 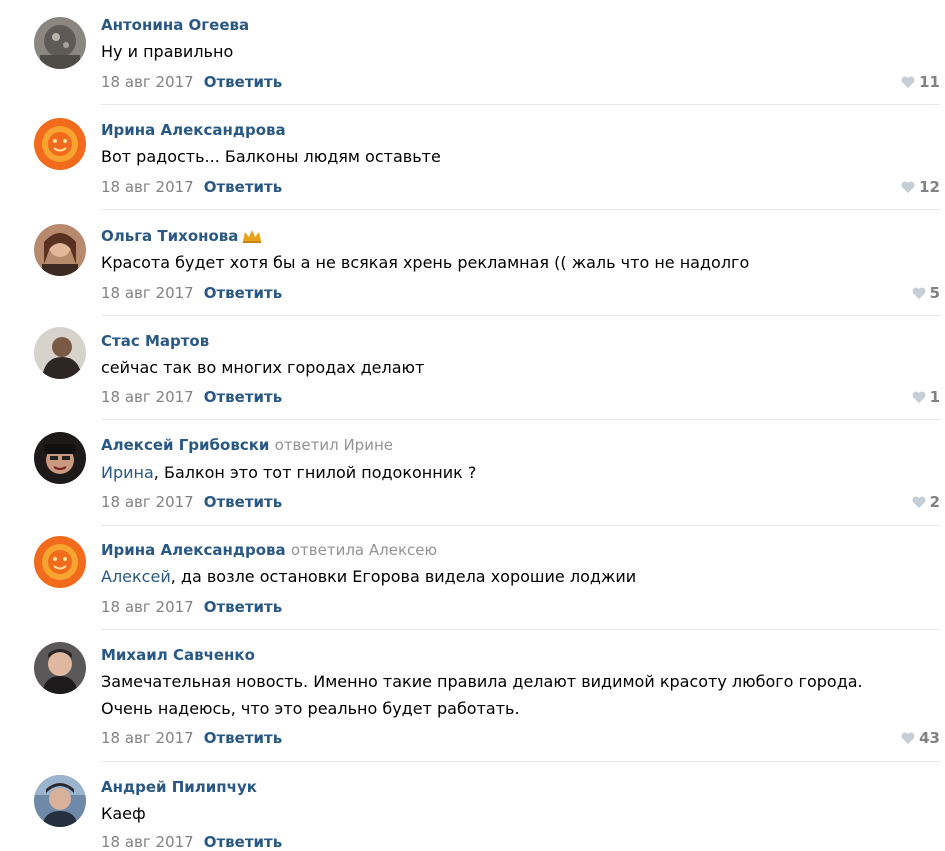 I want to click on comment-body: , Балкон это тот гнилой подоконник ?, so click(x=315, y=472).